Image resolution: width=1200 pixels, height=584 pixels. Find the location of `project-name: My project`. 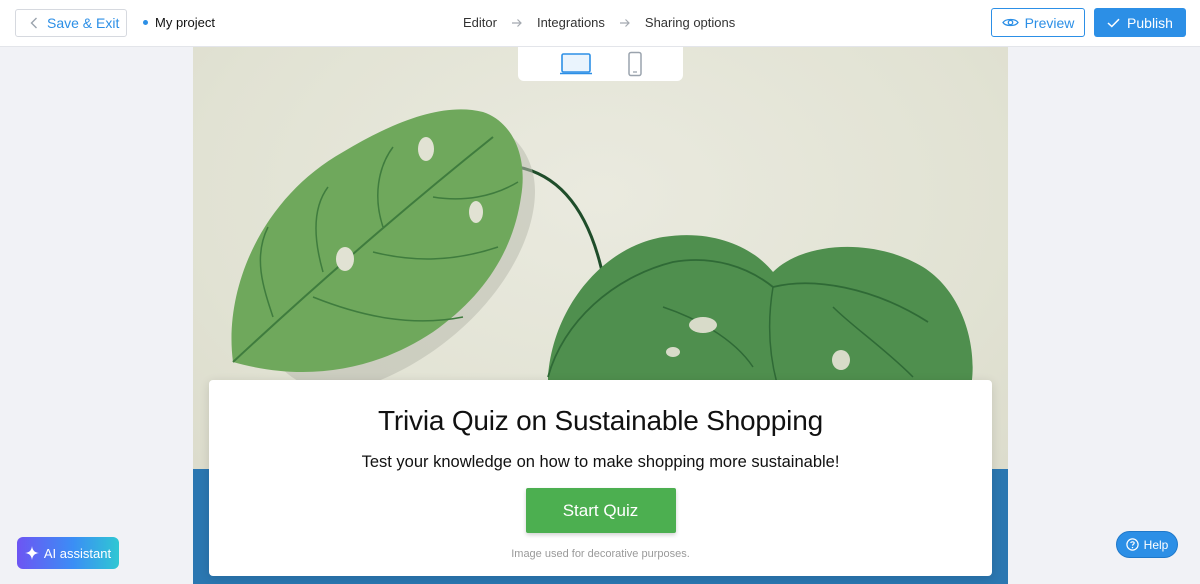

project-name: My project is located at coordinates (179, 22).